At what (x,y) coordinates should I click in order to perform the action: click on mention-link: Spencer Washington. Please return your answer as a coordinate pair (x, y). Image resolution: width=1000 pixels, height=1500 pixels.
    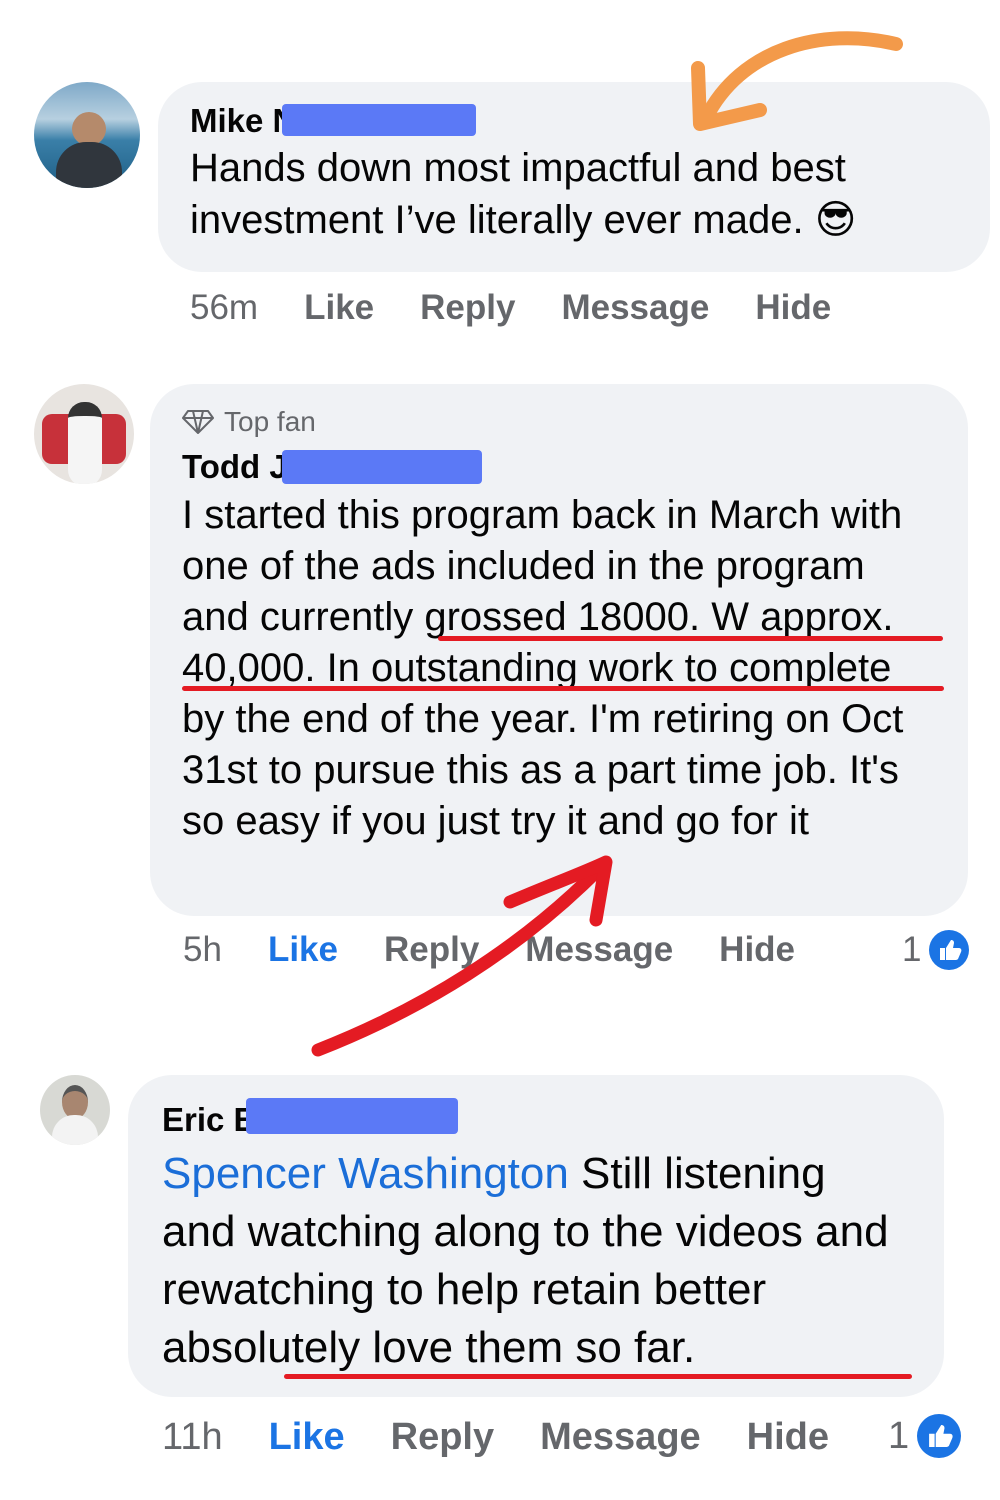
    Looking at the image, I should click on (365, 1173).